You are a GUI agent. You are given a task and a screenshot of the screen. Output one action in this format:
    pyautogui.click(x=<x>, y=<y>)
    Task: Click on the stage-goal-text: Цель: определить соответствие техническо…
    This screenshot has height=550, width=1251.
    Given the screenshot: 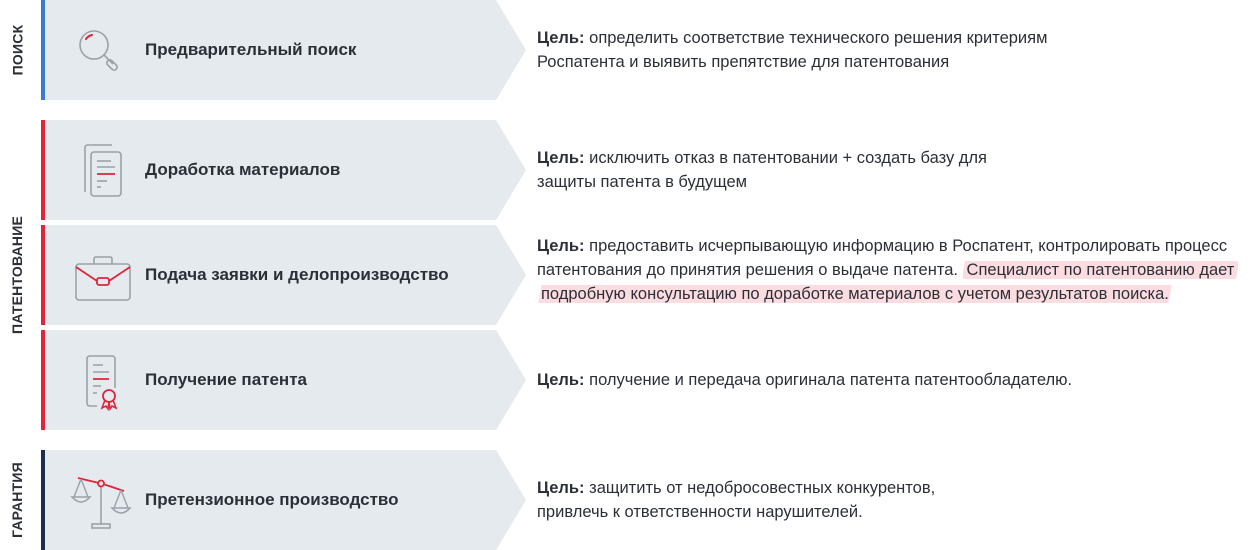 What is the action you would take?
    pyautogui.click(x=817, y=50)
    